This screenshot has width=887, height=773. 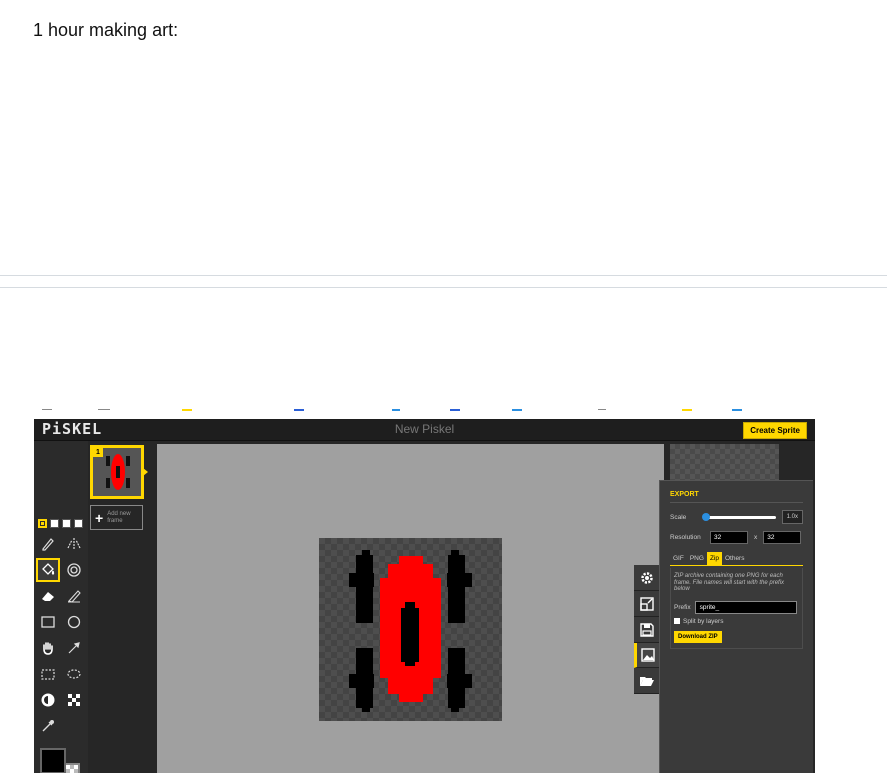 I want to click on tools-panel: ↵, so click(x=61, y=607).